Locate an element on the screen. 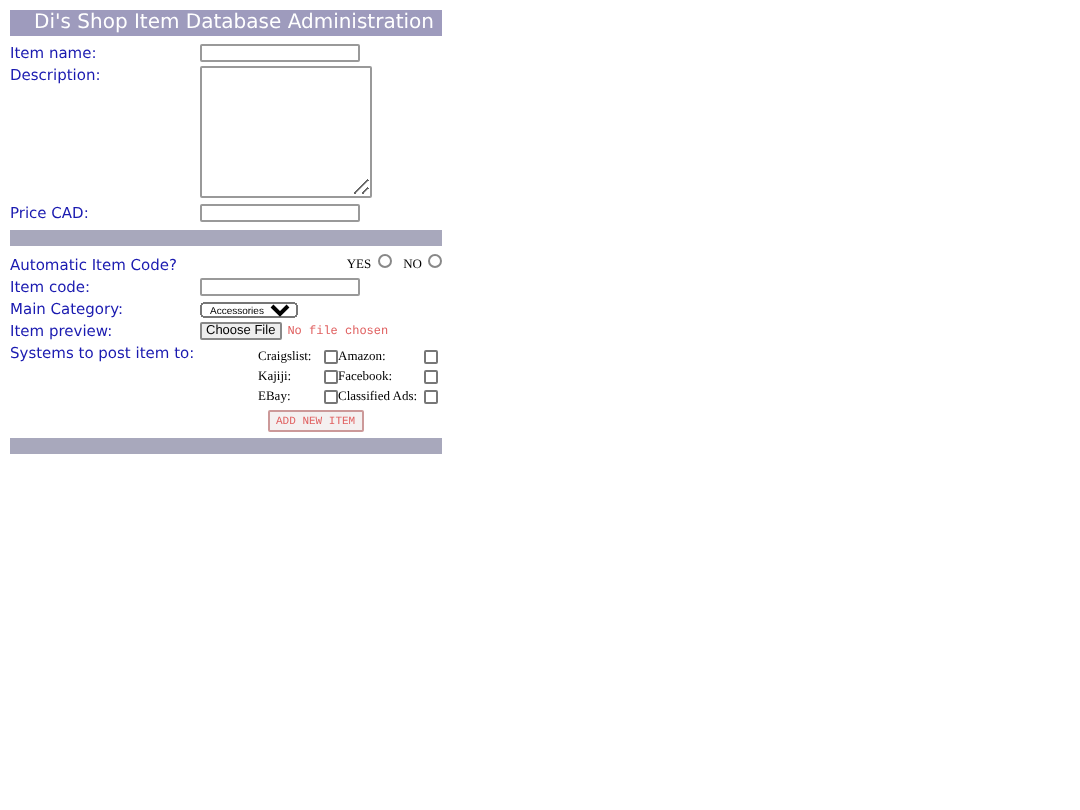  description-field is located at coordinates (286, 132).